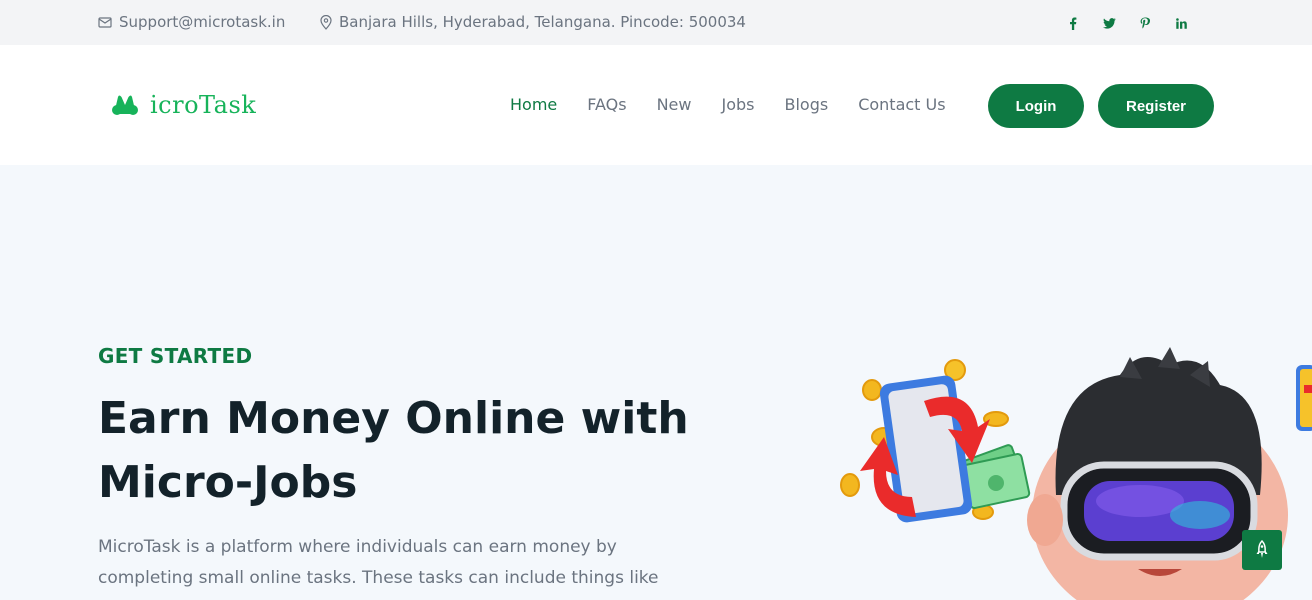 The image size is (1312, 600). What do you see at coordinates (533, 104) in the screenshot?
I see `nav-home: Home` at bounding box center [533, 104].